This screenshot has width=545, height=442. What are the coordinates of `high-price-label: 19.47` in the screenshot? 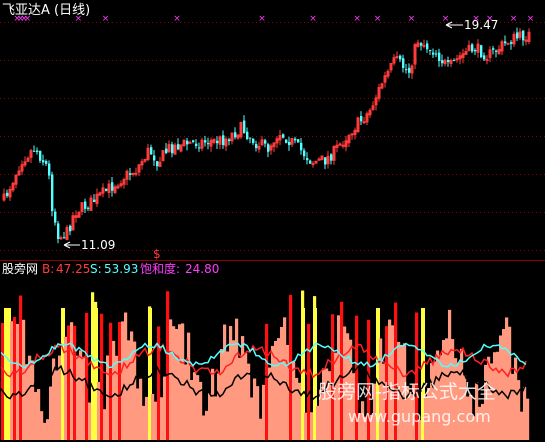 It's located at (481, 25).